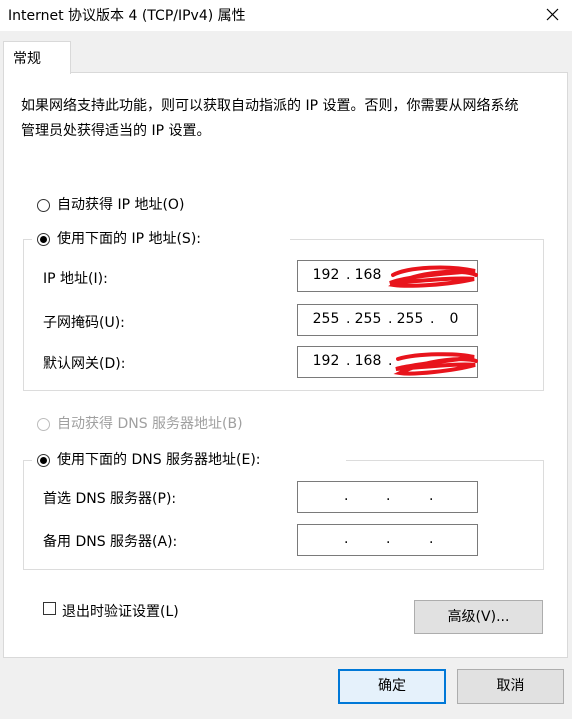  I want to click on ok-button-label: 确定, so click(392, 686).